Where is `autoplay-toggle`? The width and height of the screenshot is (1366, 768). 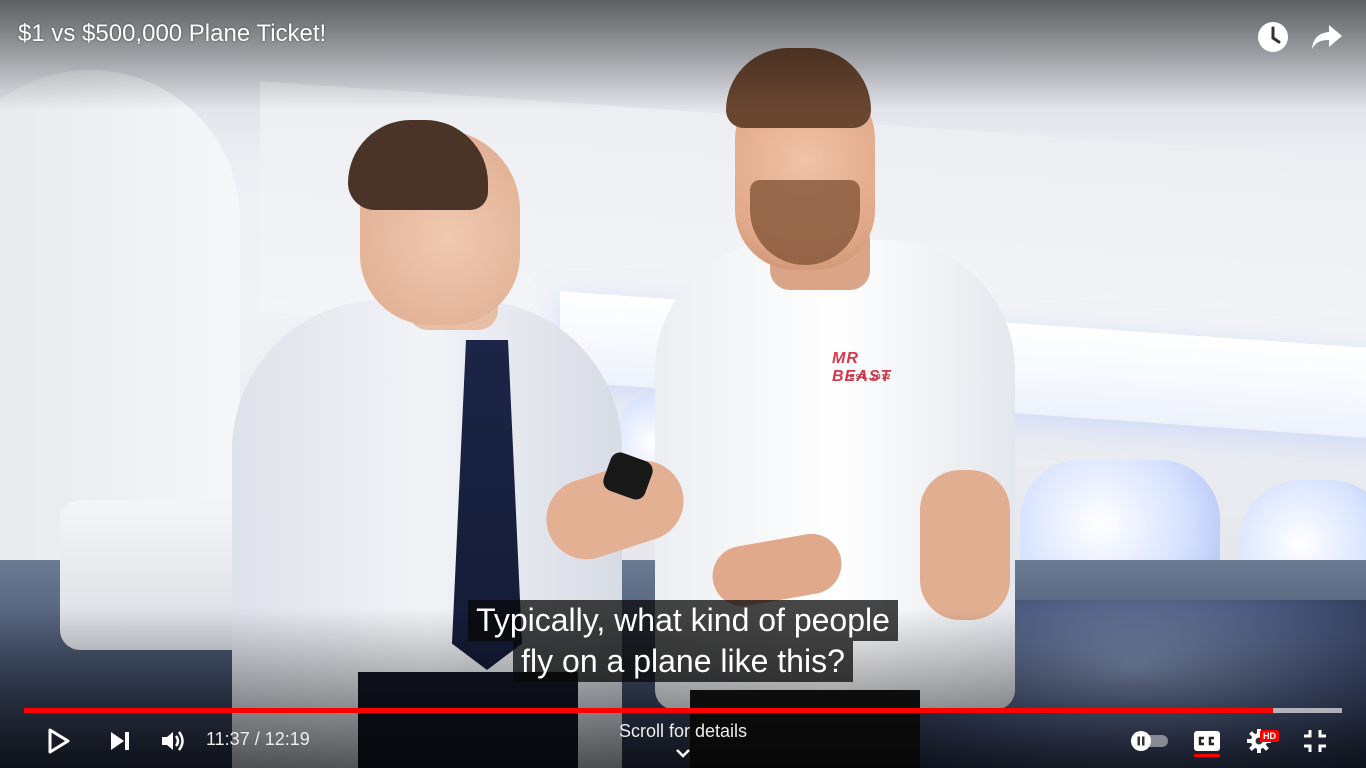
autoplay-toggle is located at coordinates (1150, 741).